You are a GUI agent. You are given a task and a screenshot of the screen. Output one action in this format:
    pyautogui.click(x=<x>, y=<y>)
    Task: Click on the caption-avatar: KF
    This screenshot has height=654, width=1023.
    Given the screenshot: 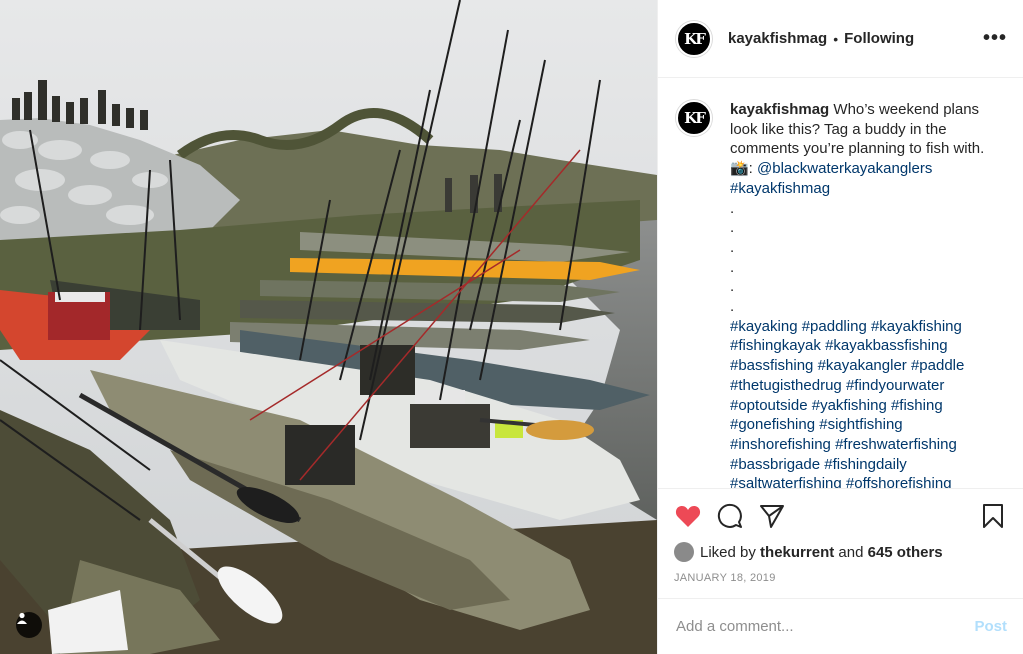 What is the action you would take?
    pyautogui.click(x=694, y=118)
    